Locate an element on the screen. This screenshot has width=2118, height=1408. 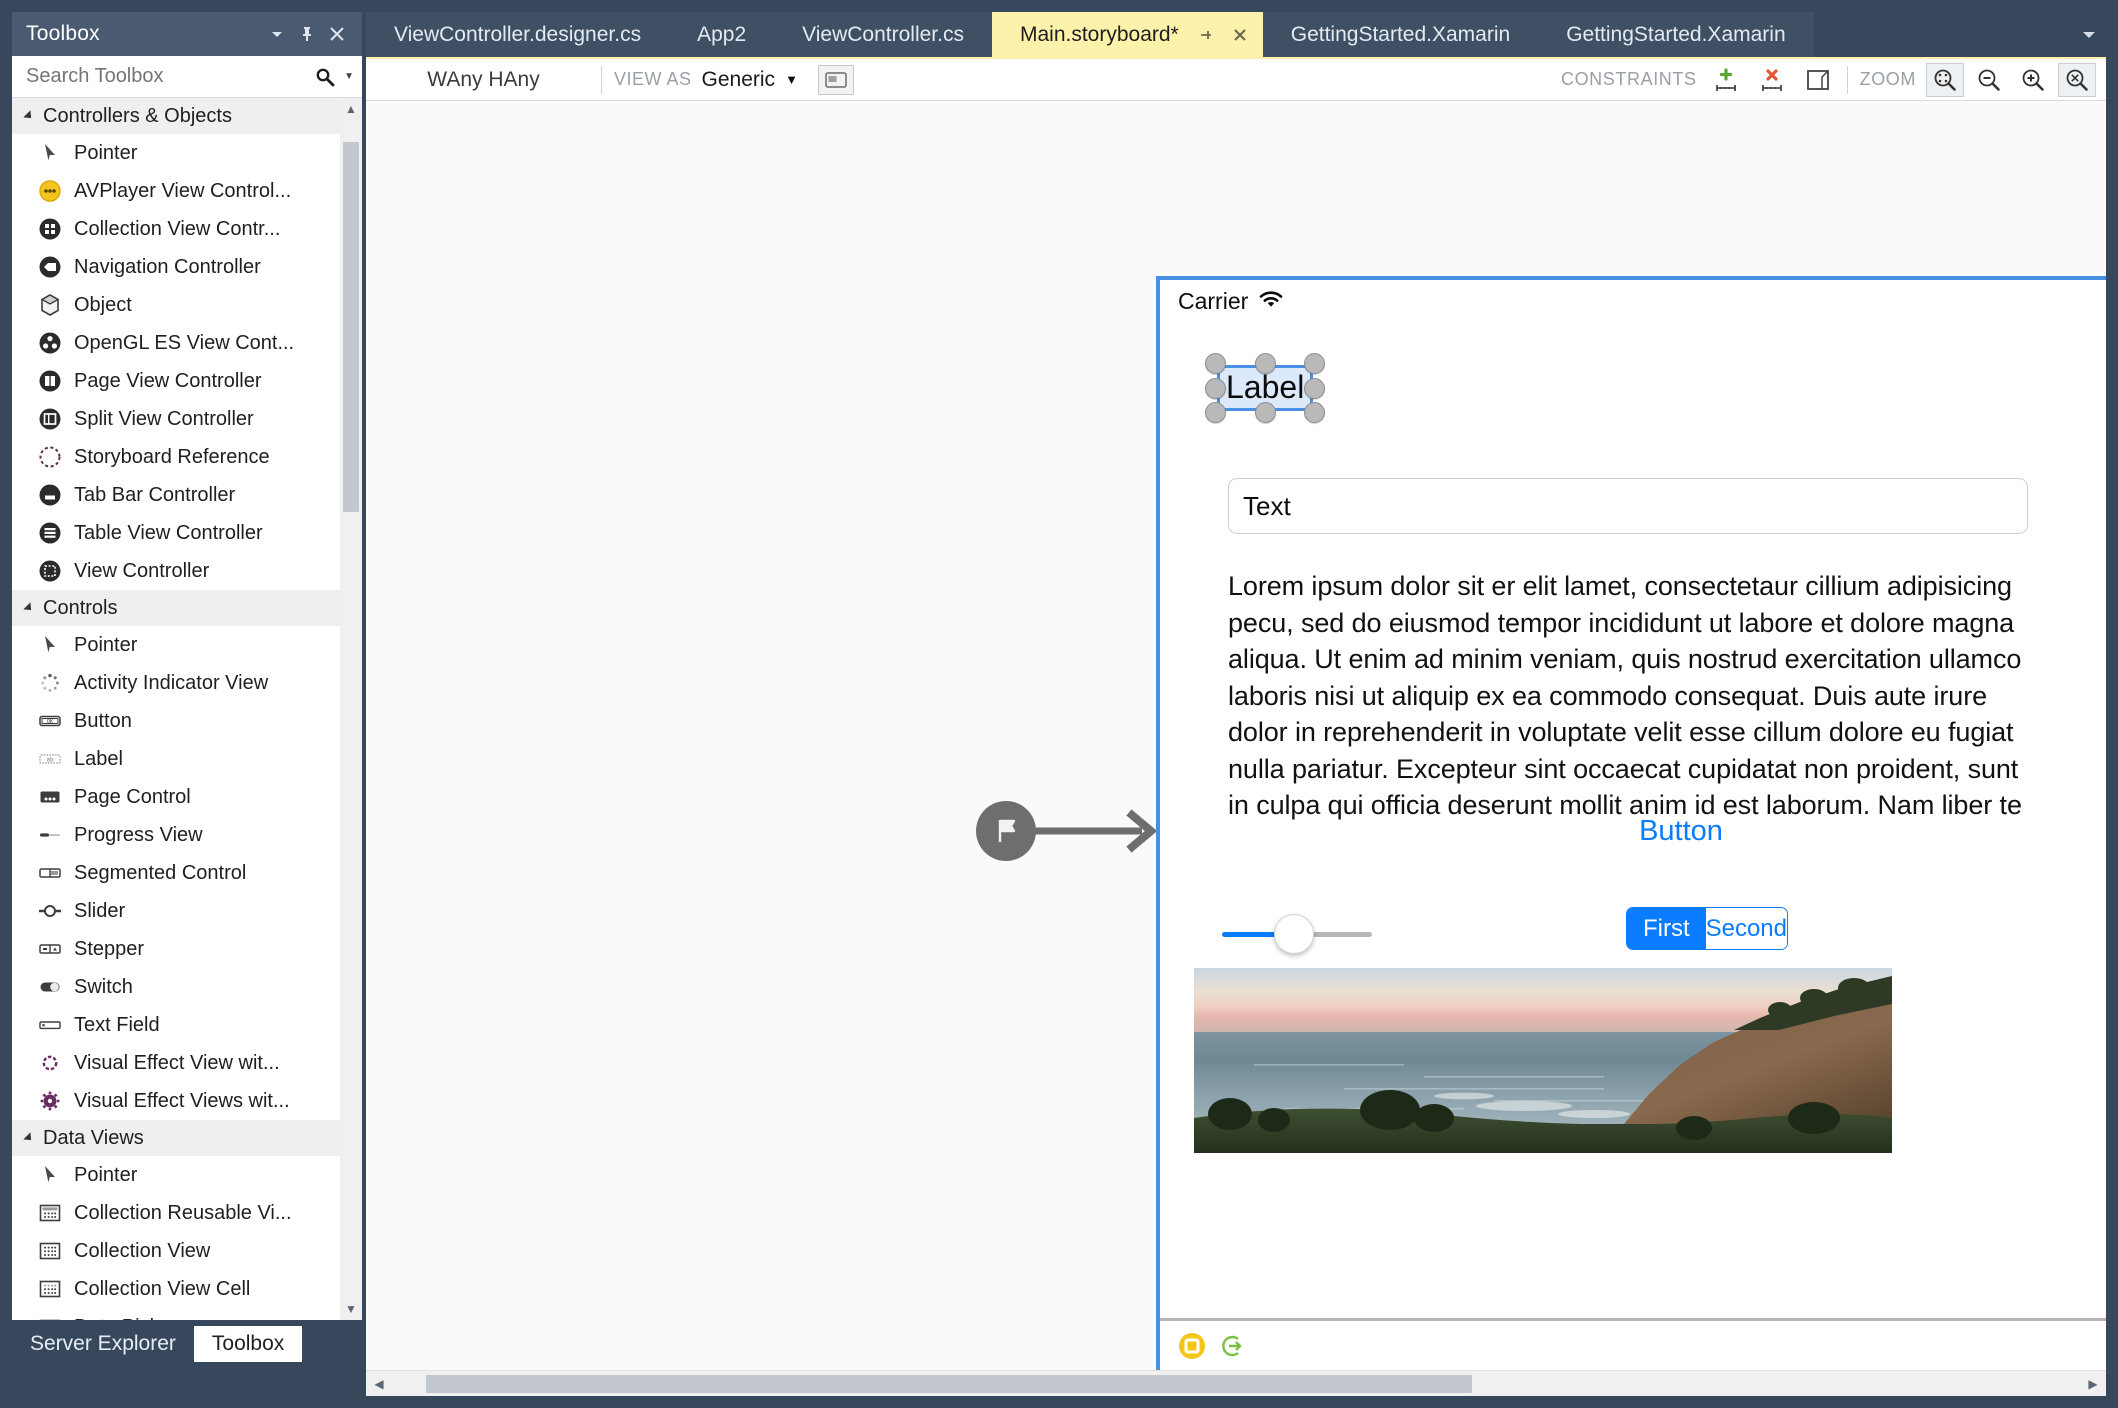
slider-thumb is located at coordinates (1294, 934).